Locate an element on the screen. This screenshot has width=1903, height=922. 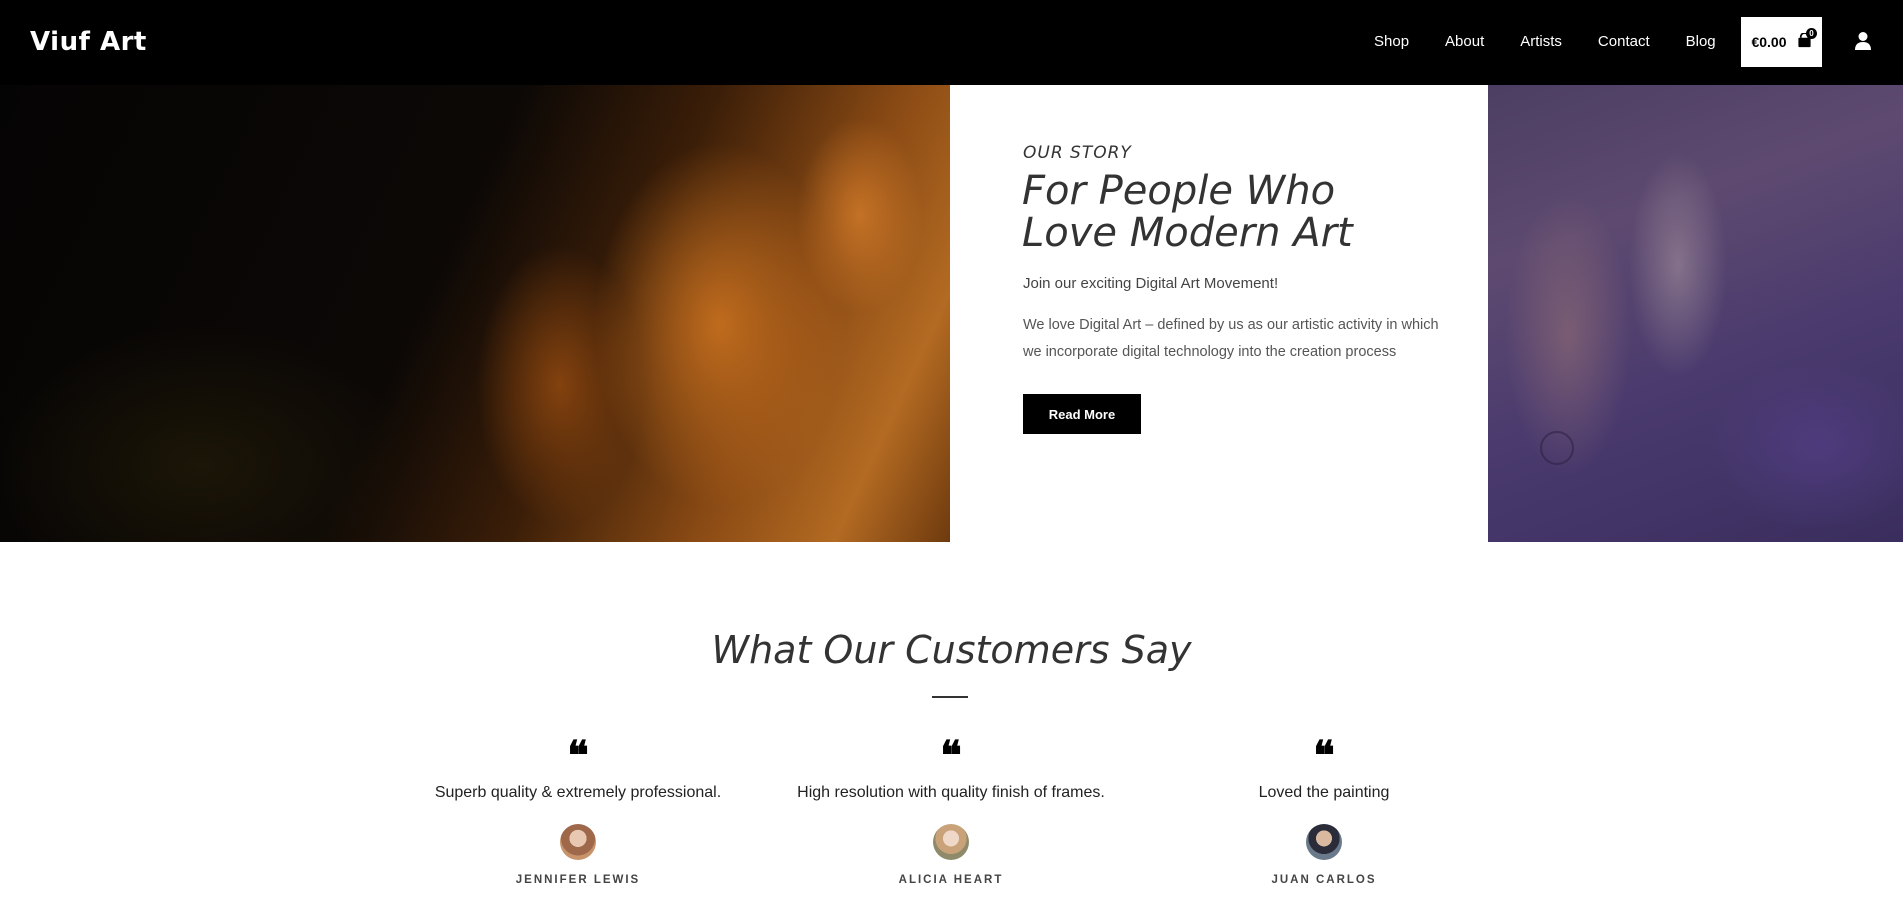
site-logo: Viuf Art is located at coordinates (88, 42).